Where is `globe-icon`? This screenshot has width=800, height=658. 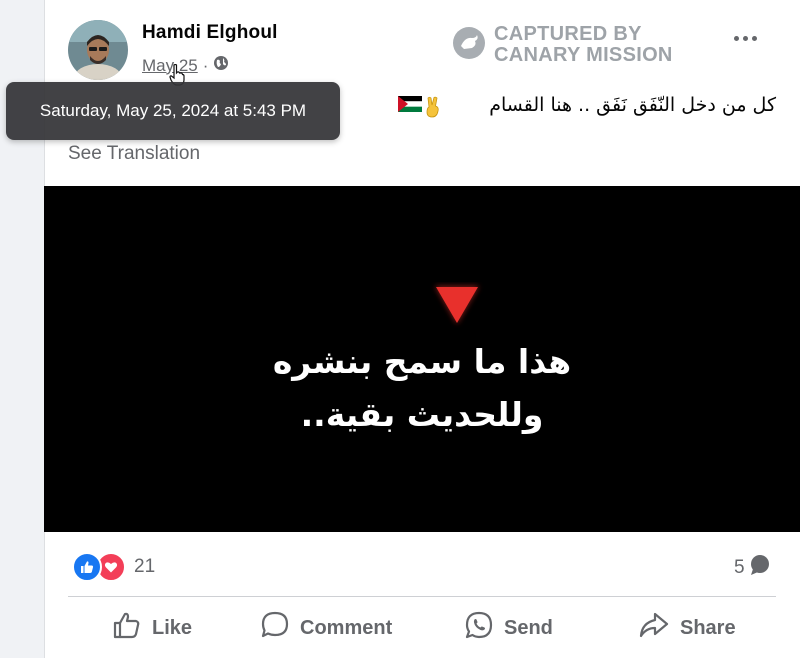
globe-icon is located at coordinates (221, 65).